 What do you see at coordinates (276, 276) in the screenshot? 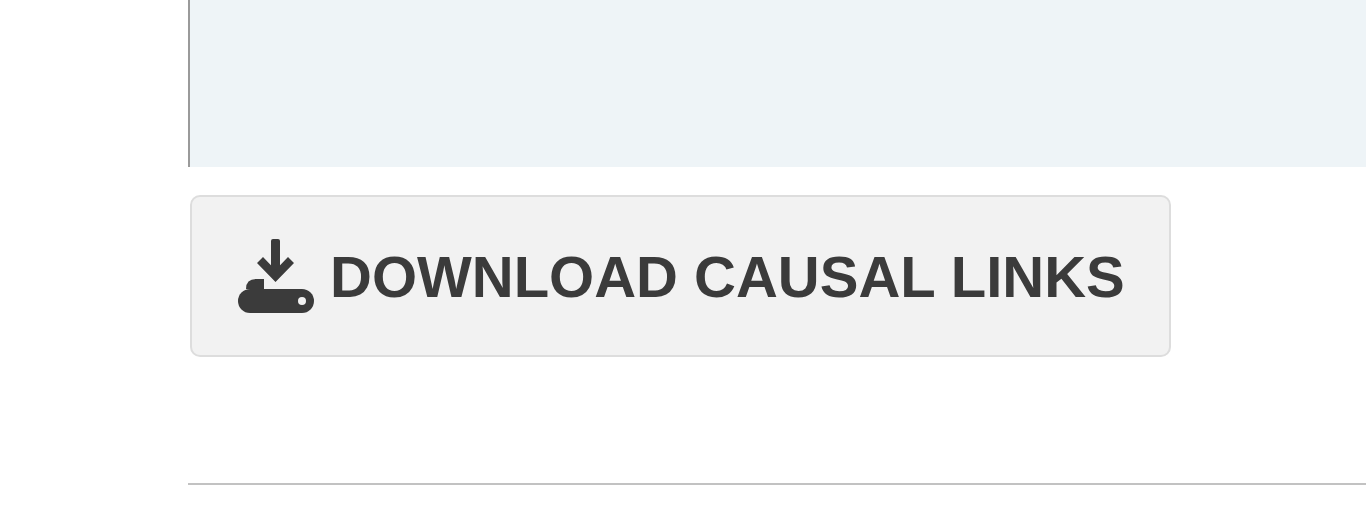
I see `download-icon` at bounding box center [276, 276].